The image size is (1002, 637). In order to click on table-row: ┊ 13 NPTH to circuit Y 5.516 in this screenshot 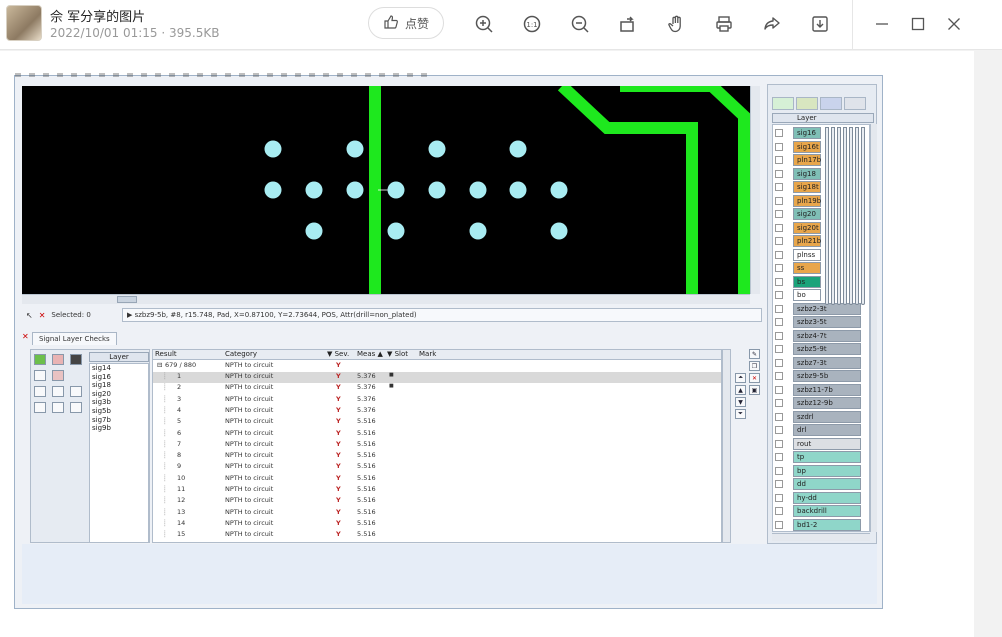, I will do `click(437, 513)`.